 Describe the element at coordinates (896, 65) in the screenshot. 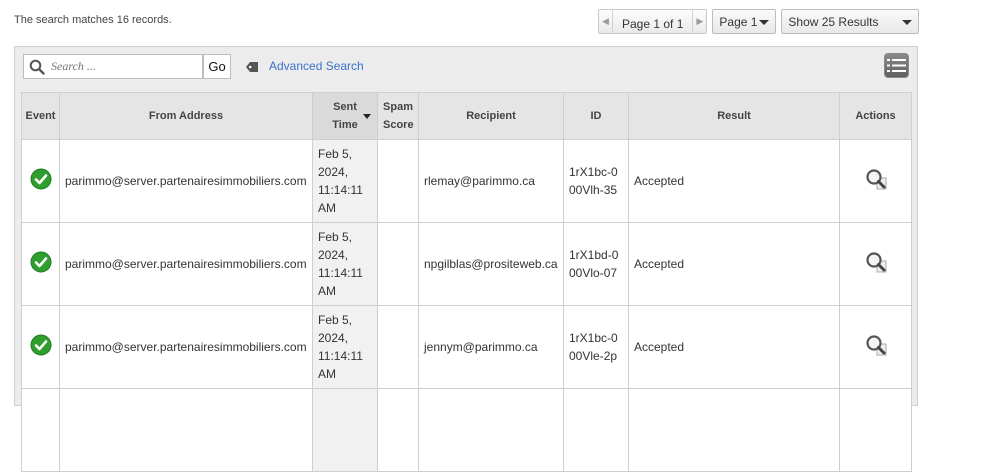

I see `column-list-icon` at that location.